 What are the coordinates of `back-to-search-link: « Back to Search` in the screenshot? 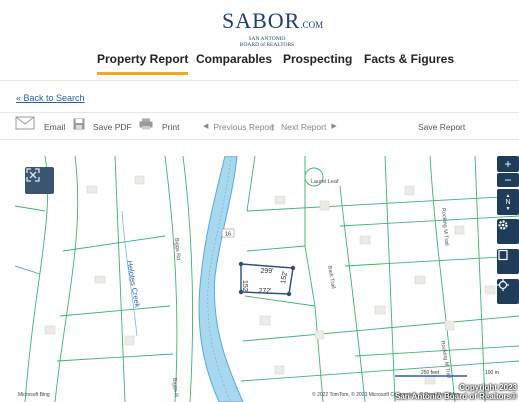 It's located at (50, 98).